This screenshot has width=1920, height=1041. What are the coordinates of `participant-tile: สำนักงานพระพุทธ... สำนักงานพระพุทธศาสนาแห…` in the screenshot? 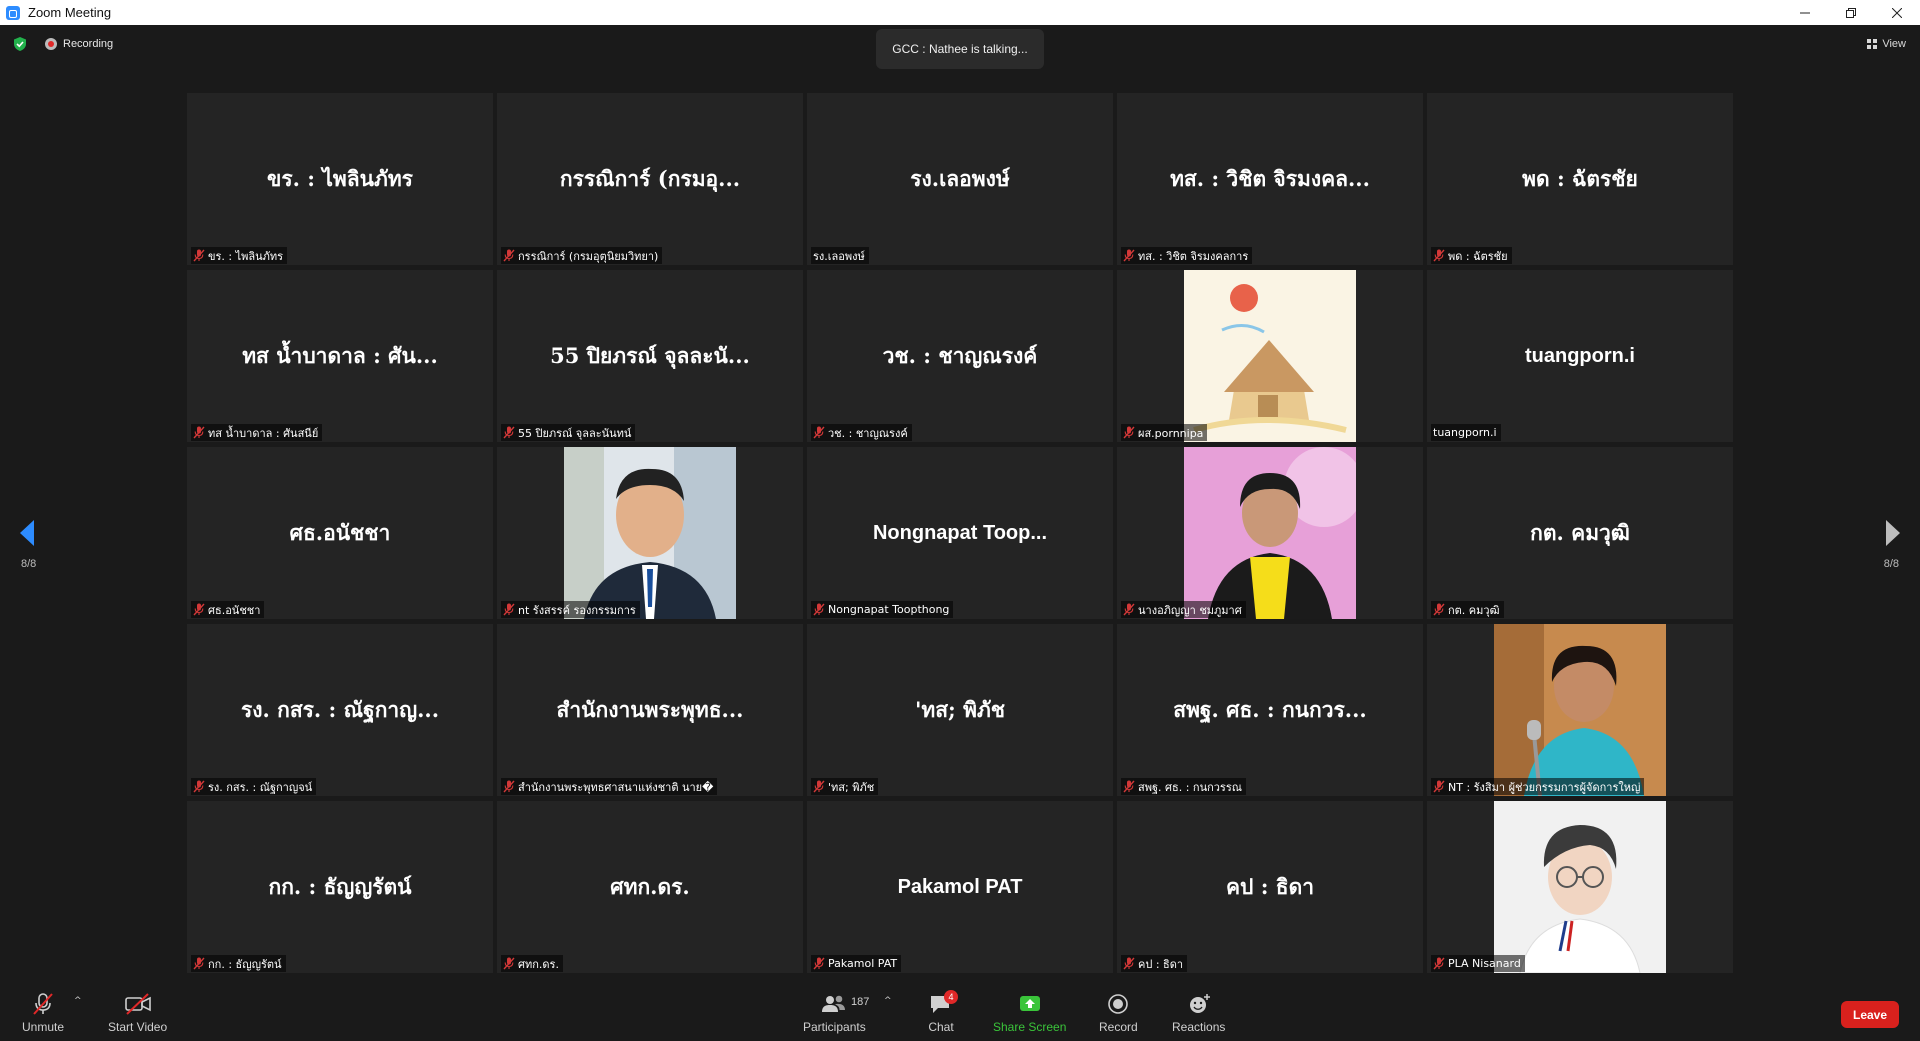 It's located at (650, 710).